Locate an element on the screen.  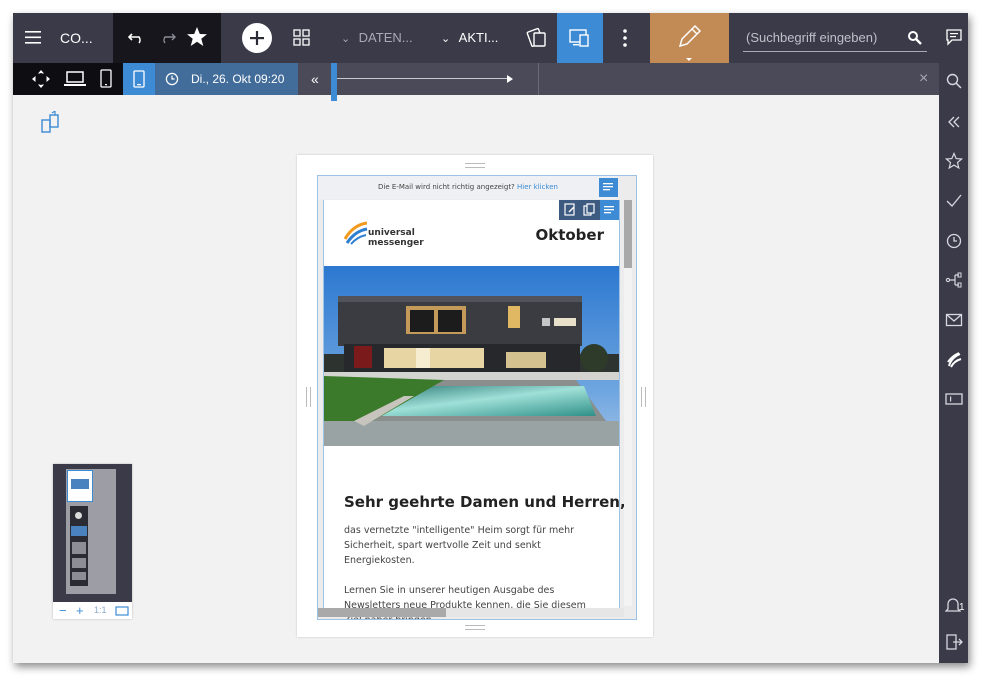
date-time-label: Di., 26. Okt 09:20 is located at coordinates (238, 79).